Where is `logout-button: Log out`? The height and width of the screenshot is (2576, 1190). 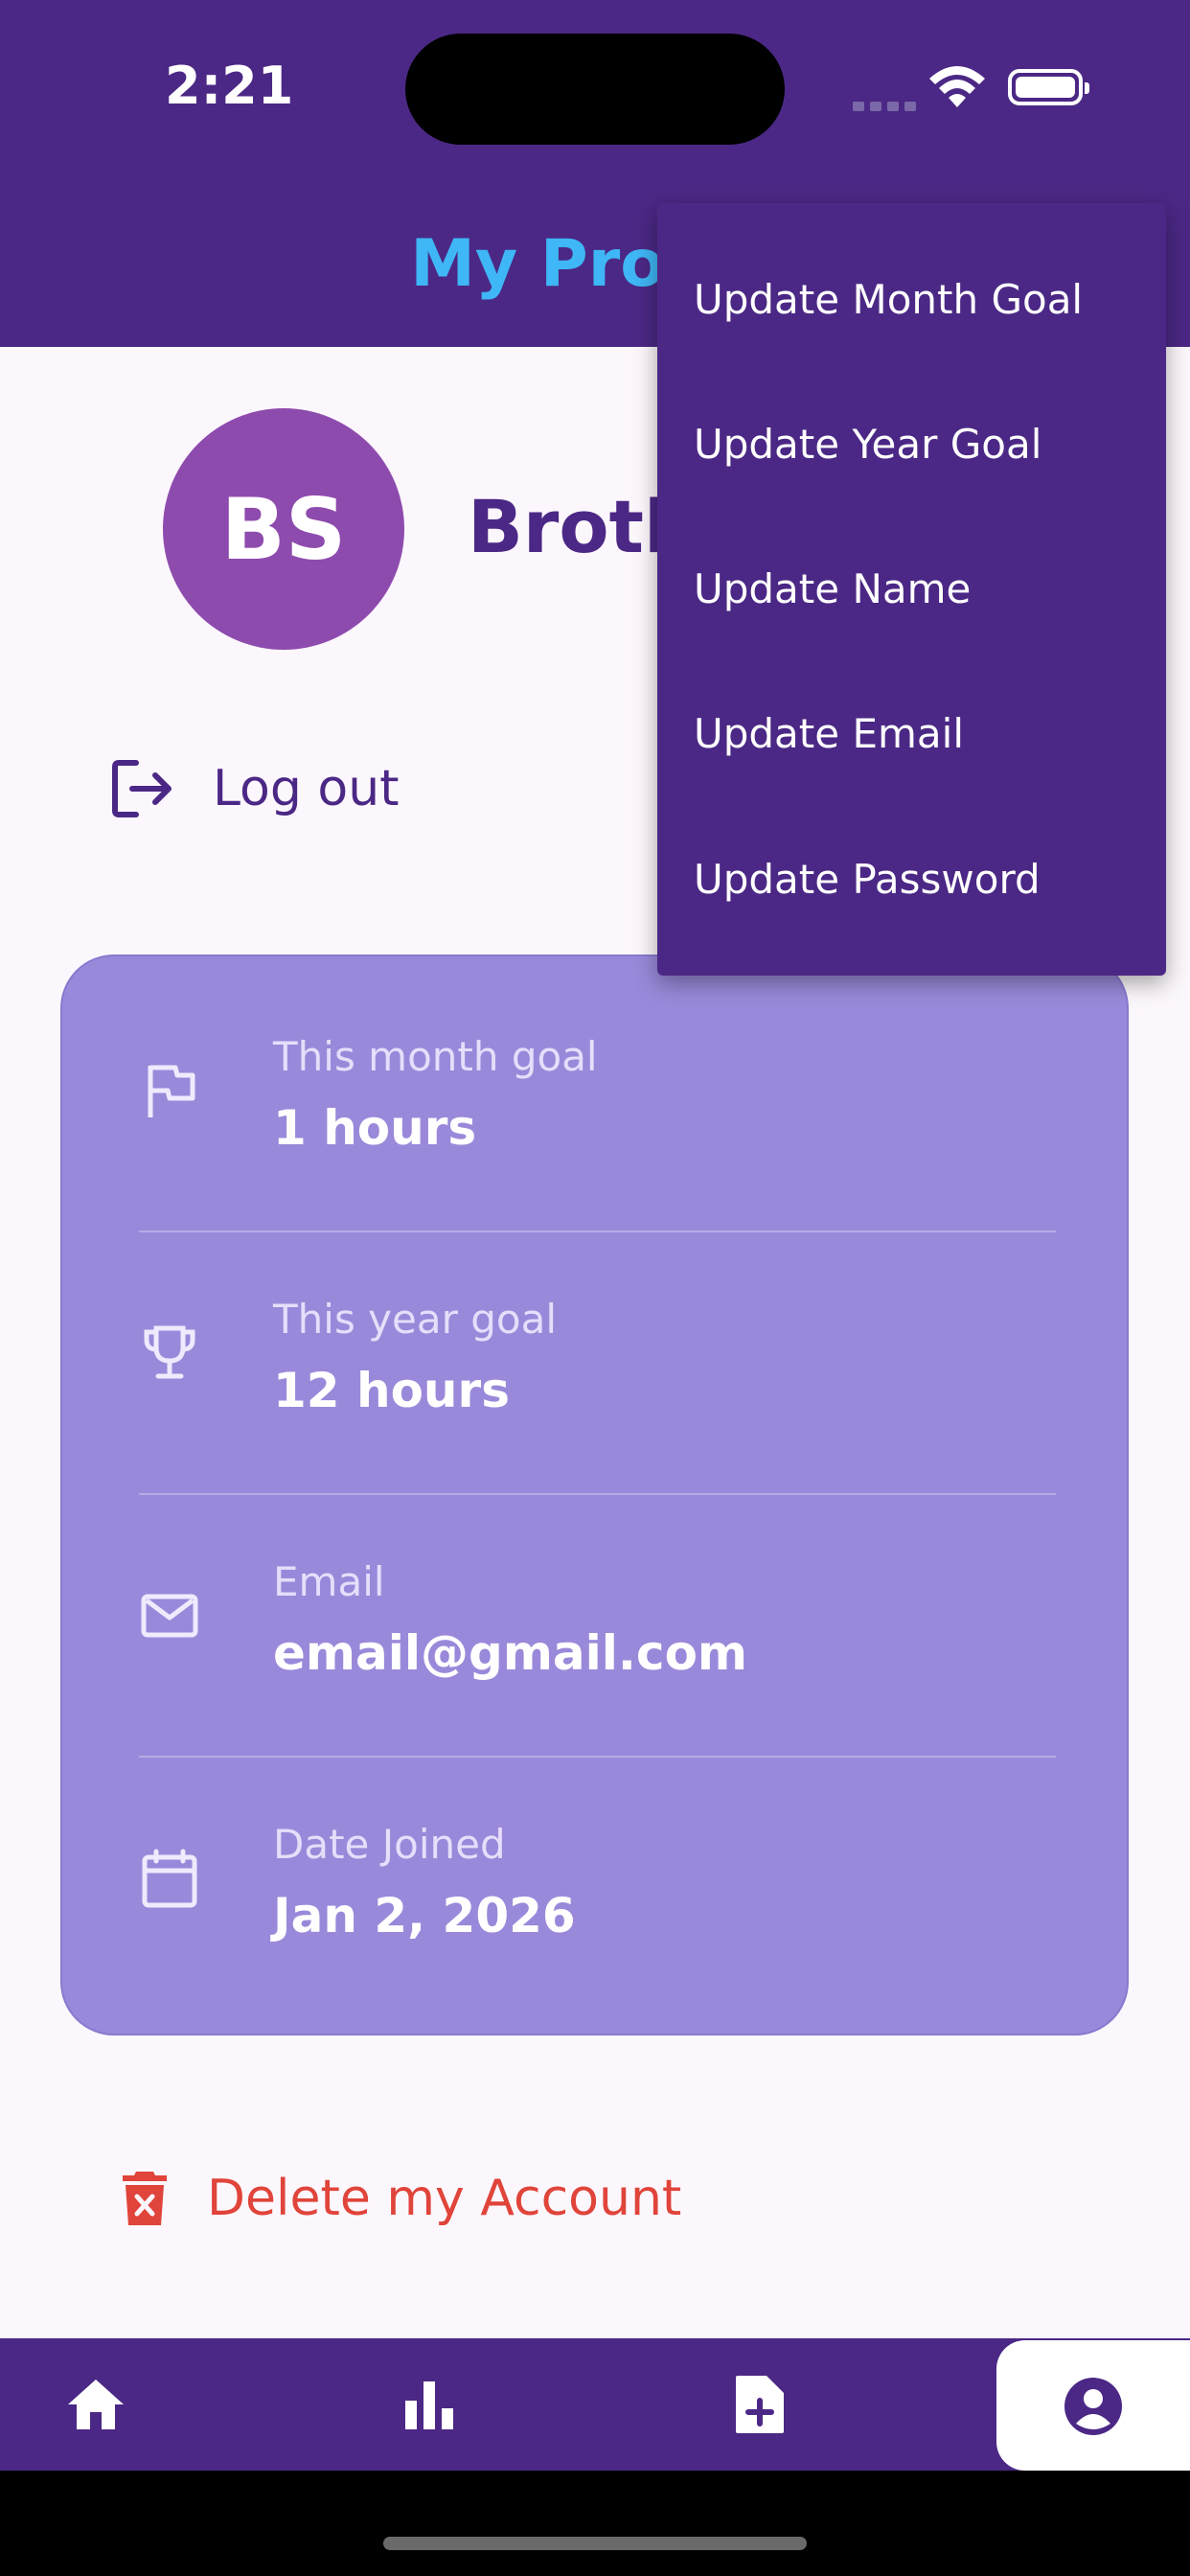 logout-button: Log out is located at coordinates (256, 788).